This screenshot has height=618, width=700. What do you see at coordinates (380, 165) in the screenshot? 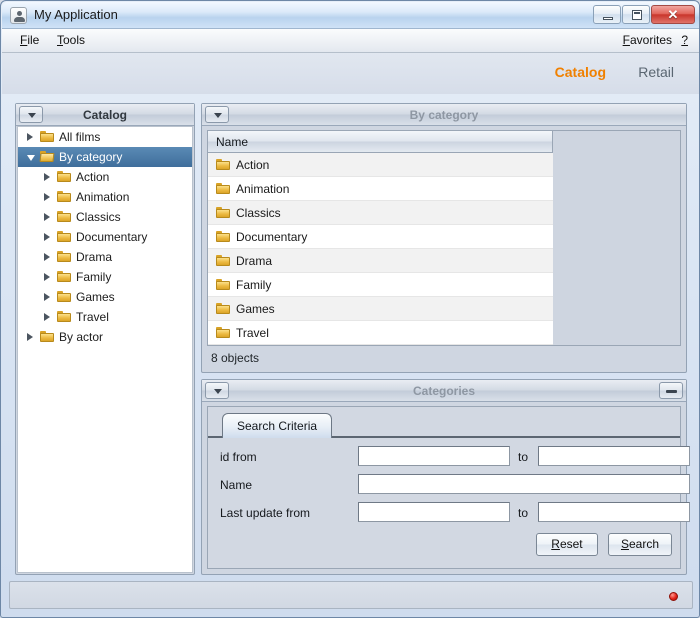
I see `table-row: Action` at bounding box center [380, 165].